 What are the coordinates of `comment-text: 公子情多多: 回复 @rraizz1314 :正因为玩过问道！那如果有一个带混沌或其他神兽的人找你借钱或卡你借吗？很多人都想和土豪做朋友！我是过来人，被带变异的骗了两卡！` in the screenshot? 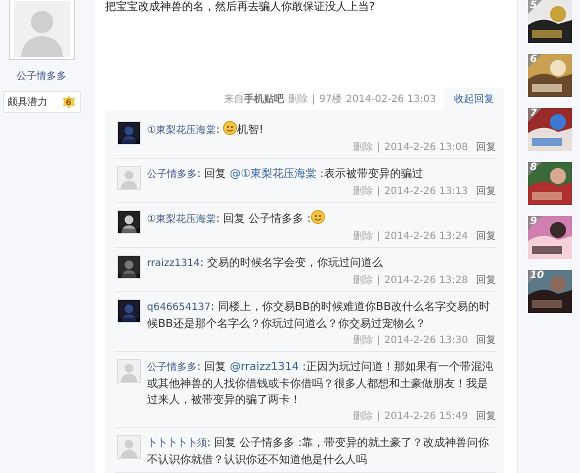 It's located at (320, 383).